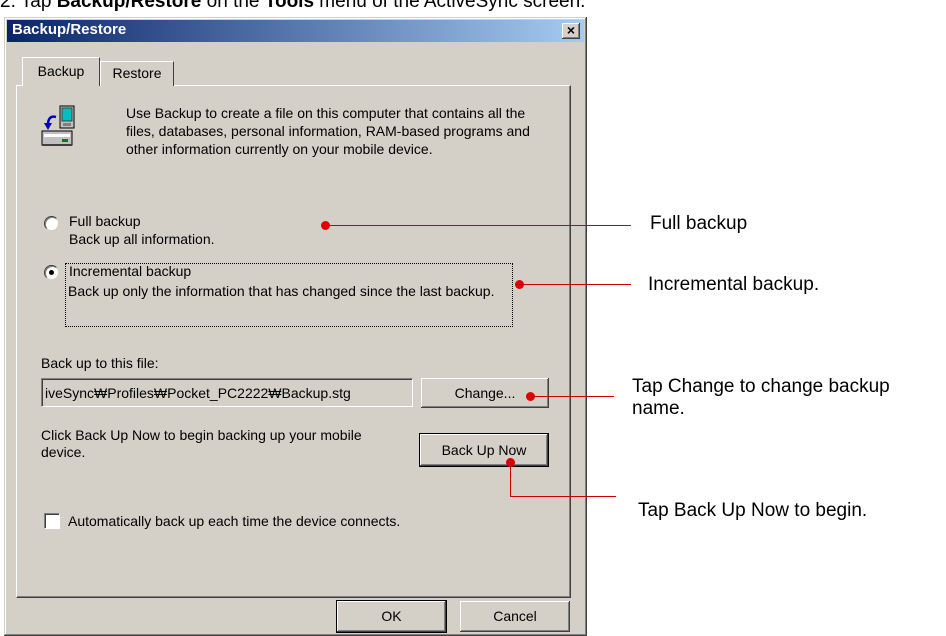  What do you see at coordinates (142, 239) in the screenshot?
I see `full-backup-desc: Back up all information.` at bounding box center [142, 239].